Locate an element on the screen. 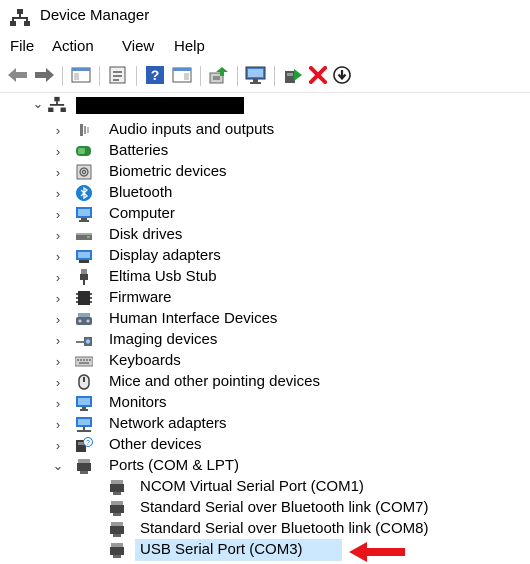 This screenshot has width=530, height=564. tree-item-ports: ⌄ Ports (COM & LPT) is located at coordinates (265, 466).